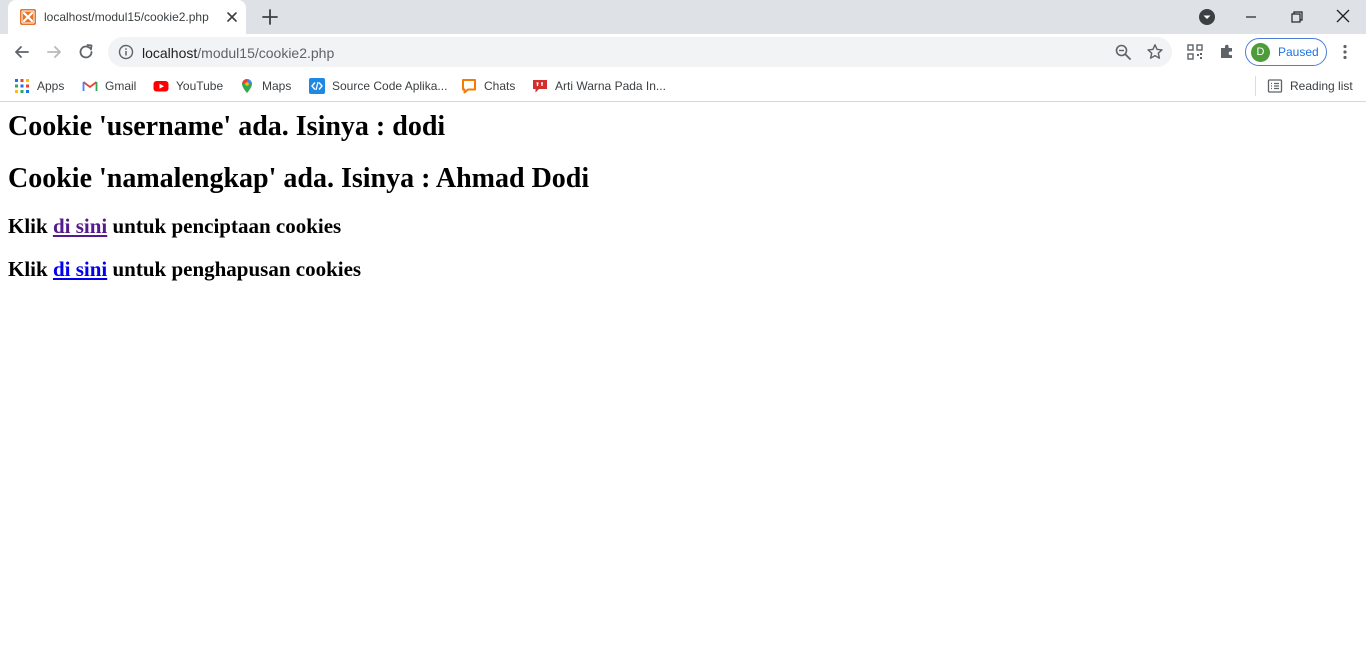 Image resolution: width=1366 pixels, height=672 pixels. What do you see at coordinates (54, 52) in the screenshot?
I see `forward-arrow-icon` at bounding box center [54, 52].